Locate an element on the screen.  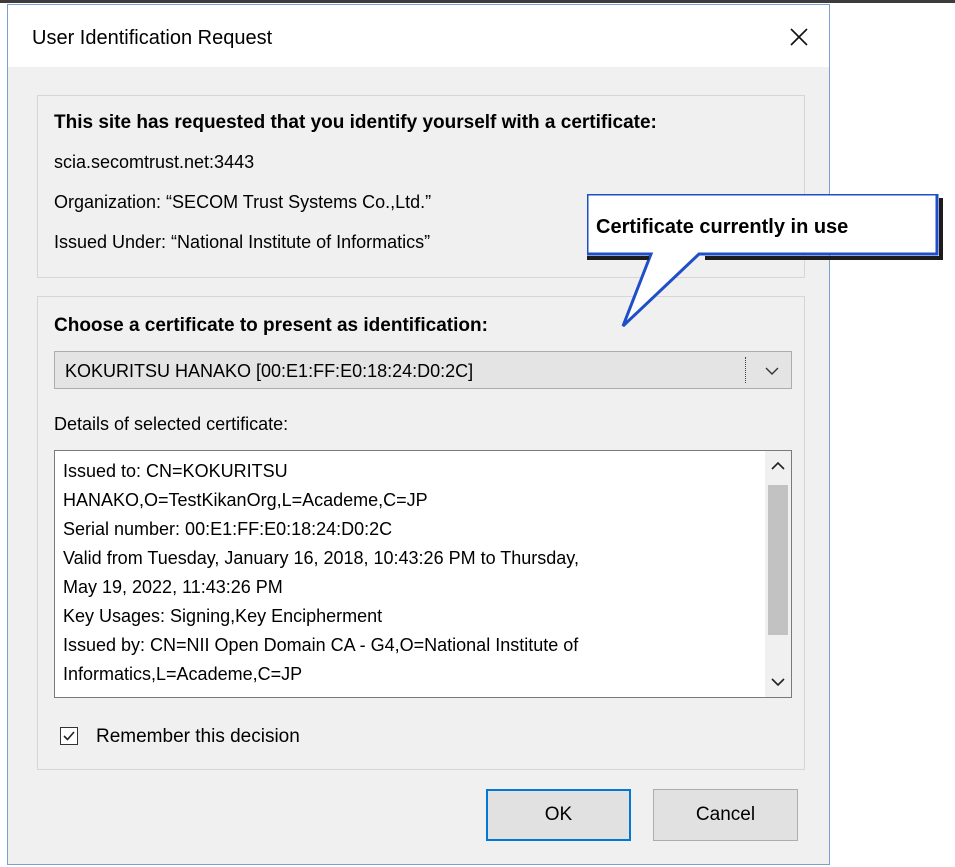
close-icon is located at coordinates (799, 37).